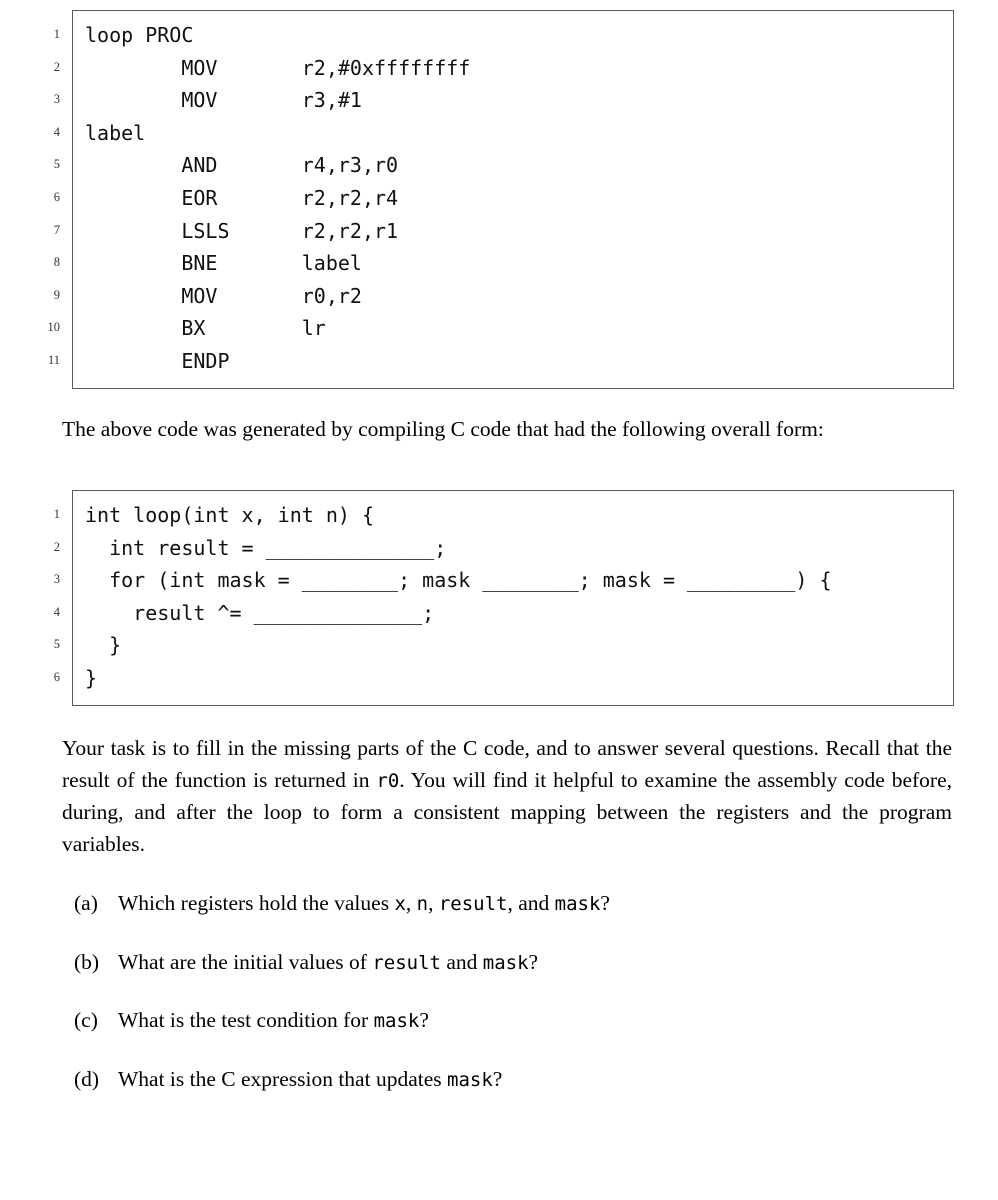 This screenshot has height=1200, width=998. Describe the element at coordinates (229, 515) in the screenshot. I see `code-line: int loop(int x, int n) {` at that location.